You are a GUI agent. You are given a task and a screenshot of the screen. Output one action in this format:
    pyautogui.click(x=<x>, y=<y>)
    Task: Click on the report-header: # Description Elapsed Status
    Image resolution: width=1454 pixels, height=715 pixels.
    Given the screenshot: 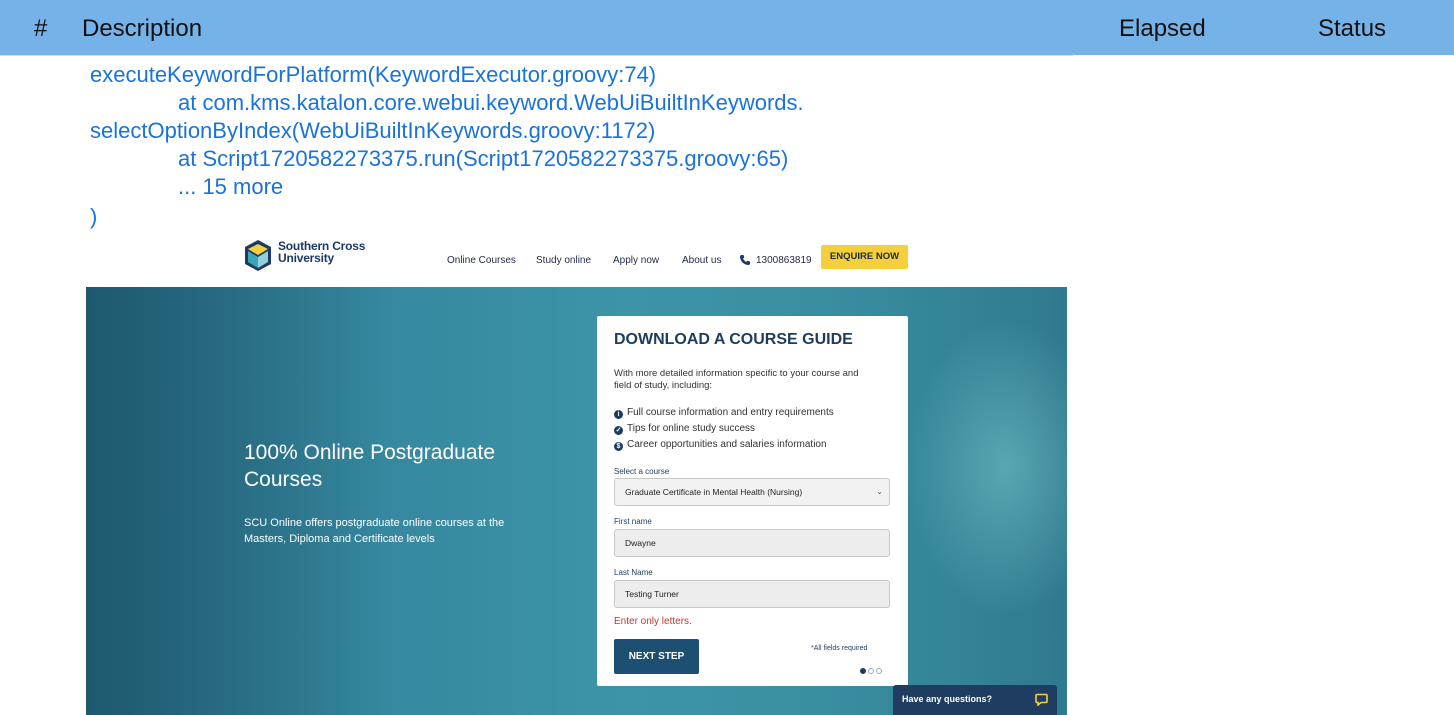 What is the action you would take?
    pyautogui.click(x=727, y=27)
    